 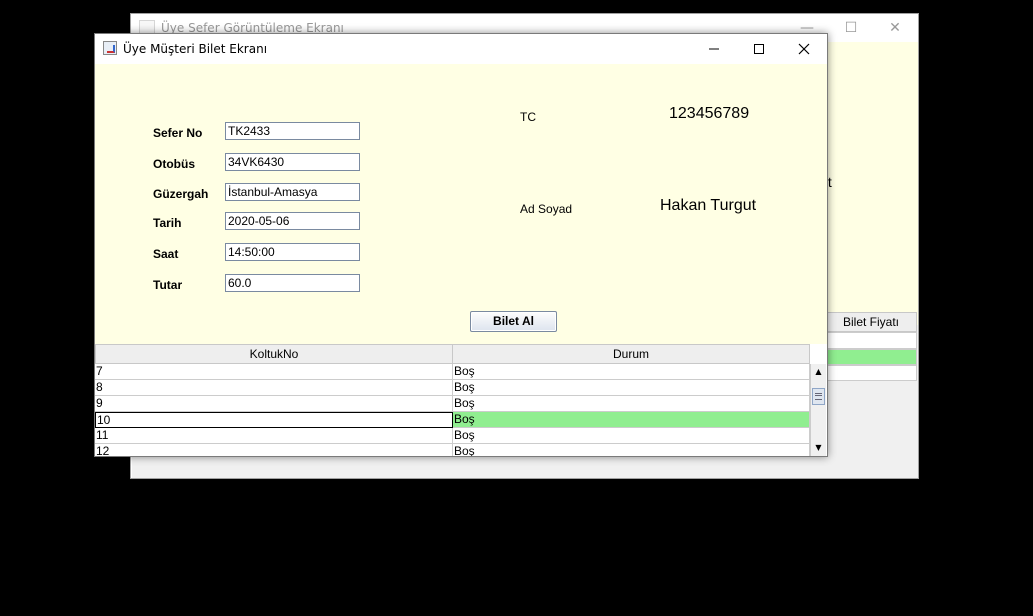 I want to click on table-row: 7 Boş, so click(x=452, y=372).